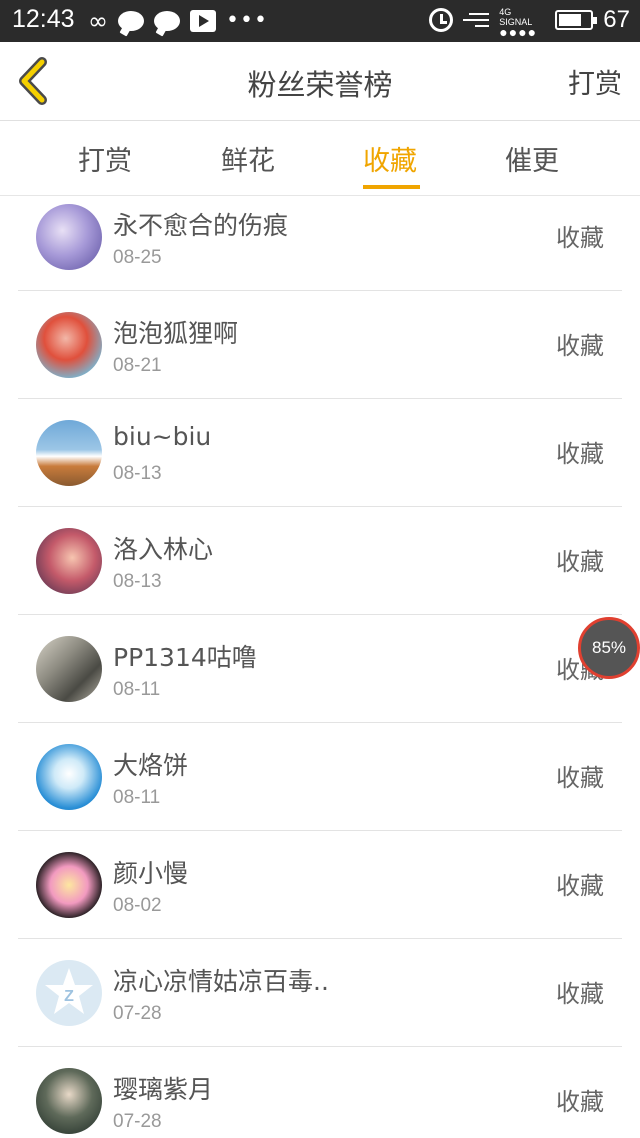  Describe the element at coordinates (137, 905) in the screenshot. I see `list-item-date: 08-02` at that location.